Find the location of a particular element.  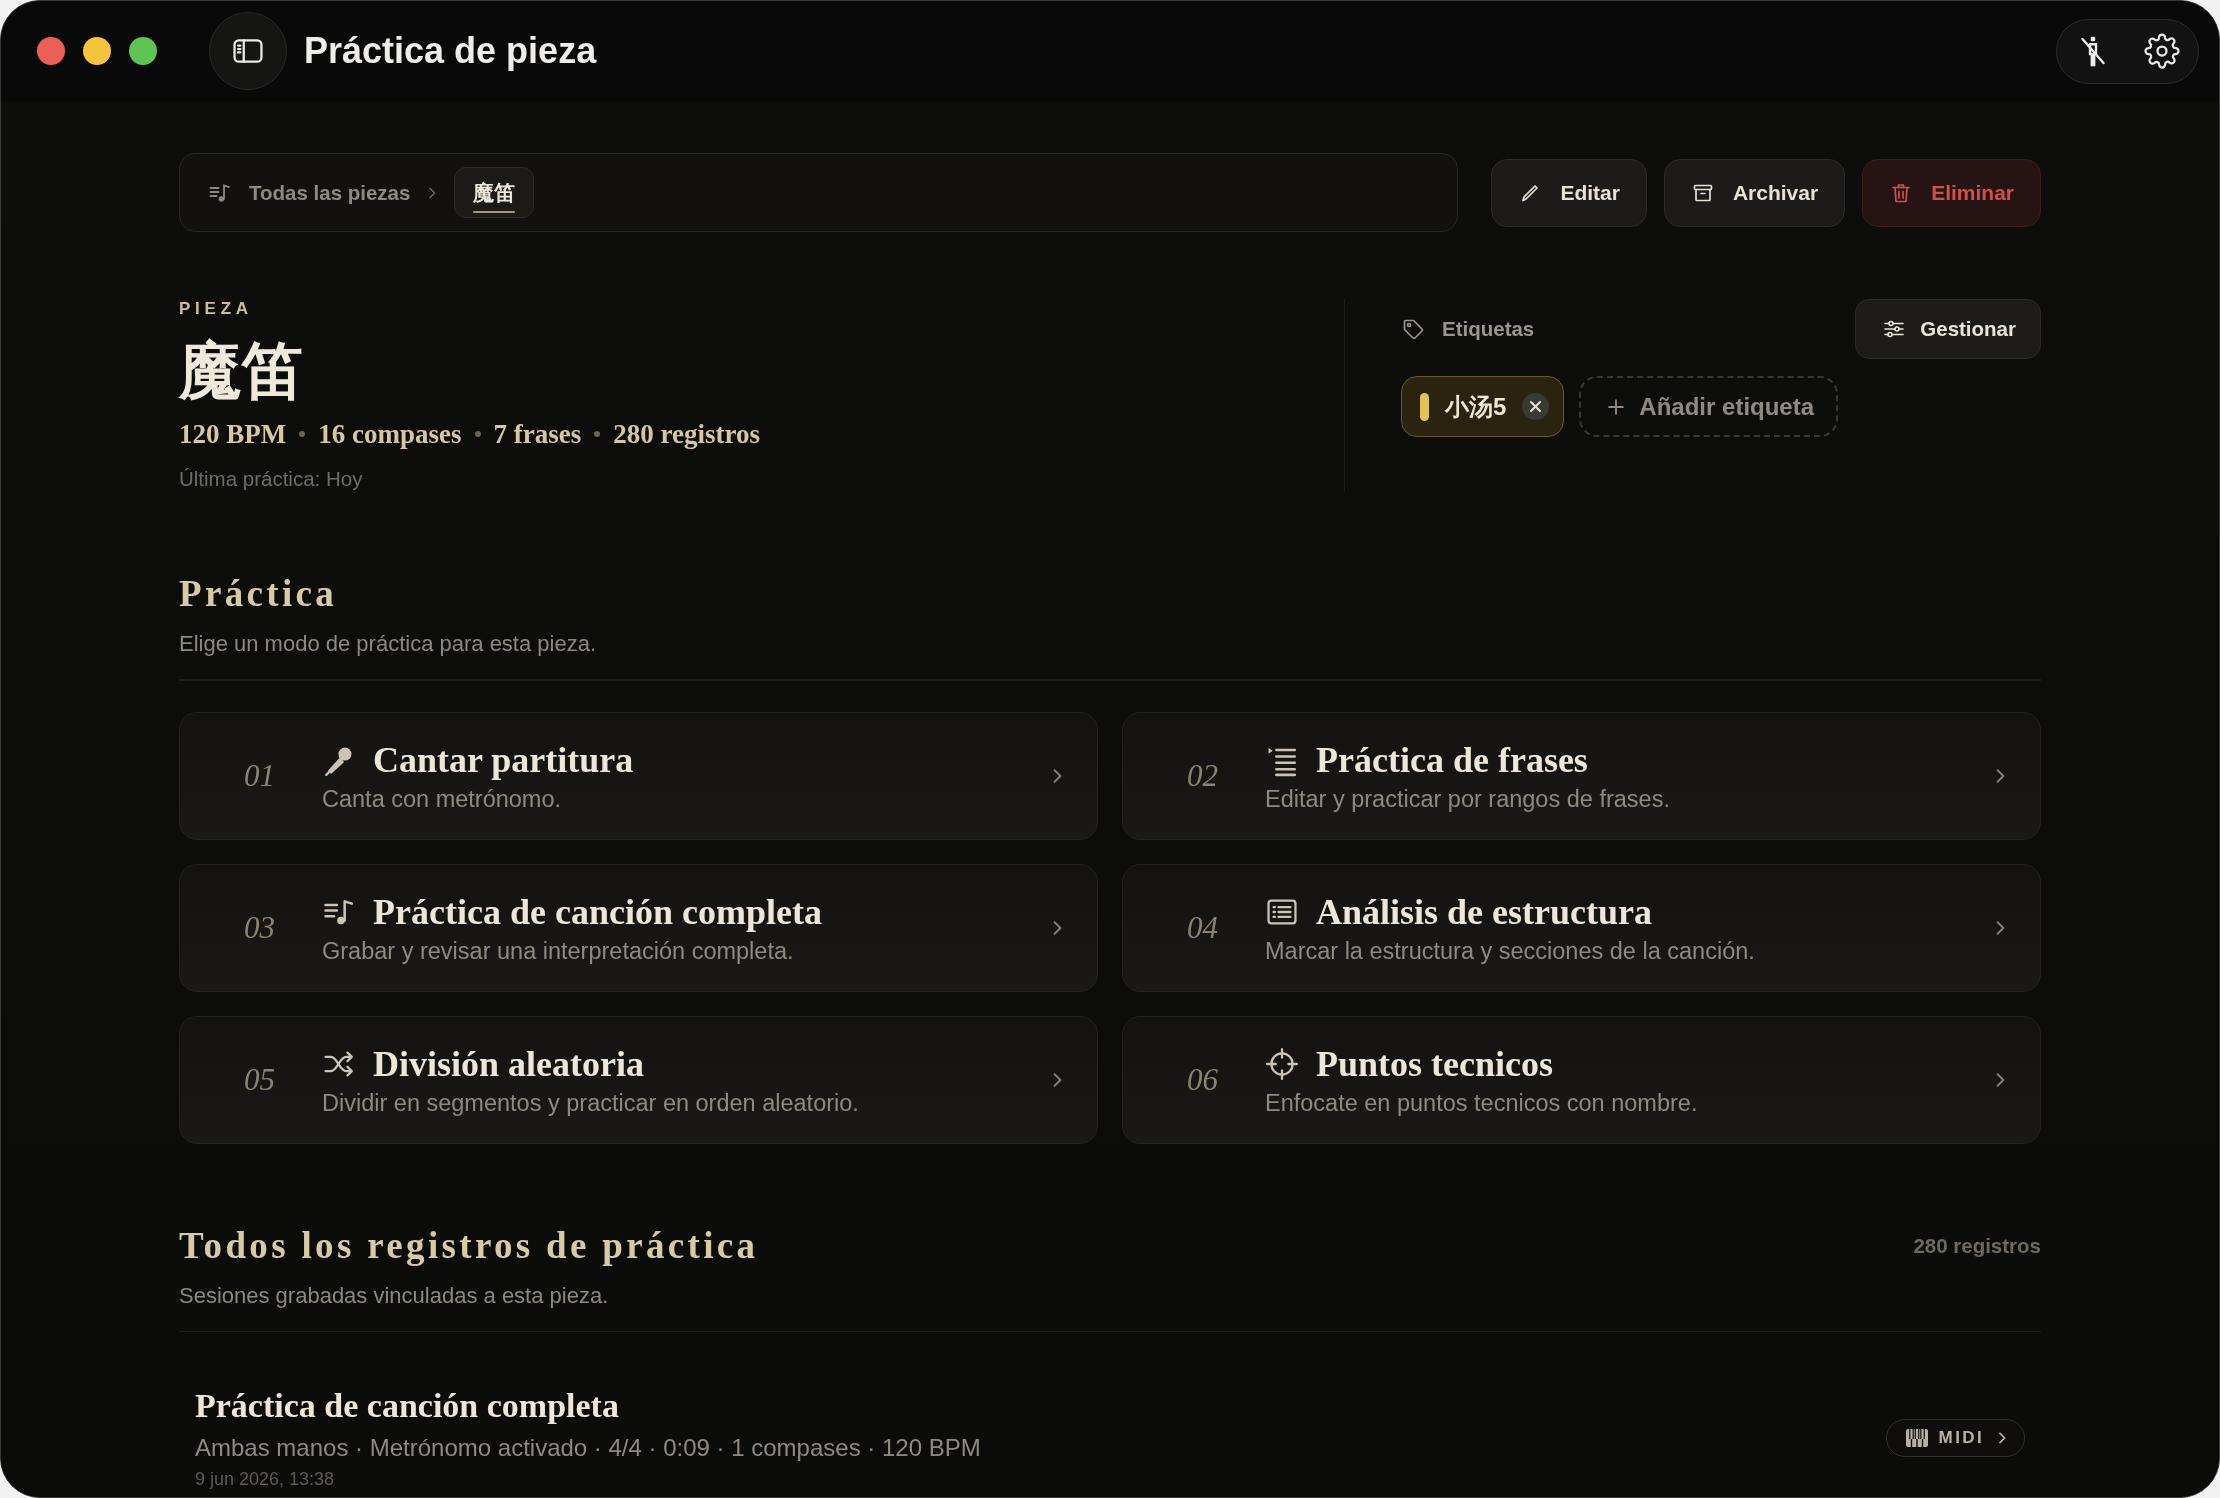

tags-heading: Etiquetas is located at coordinates (1488, 329).